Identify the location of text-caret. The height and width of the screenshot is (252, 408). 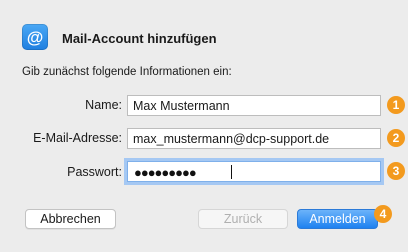
(231, 172).